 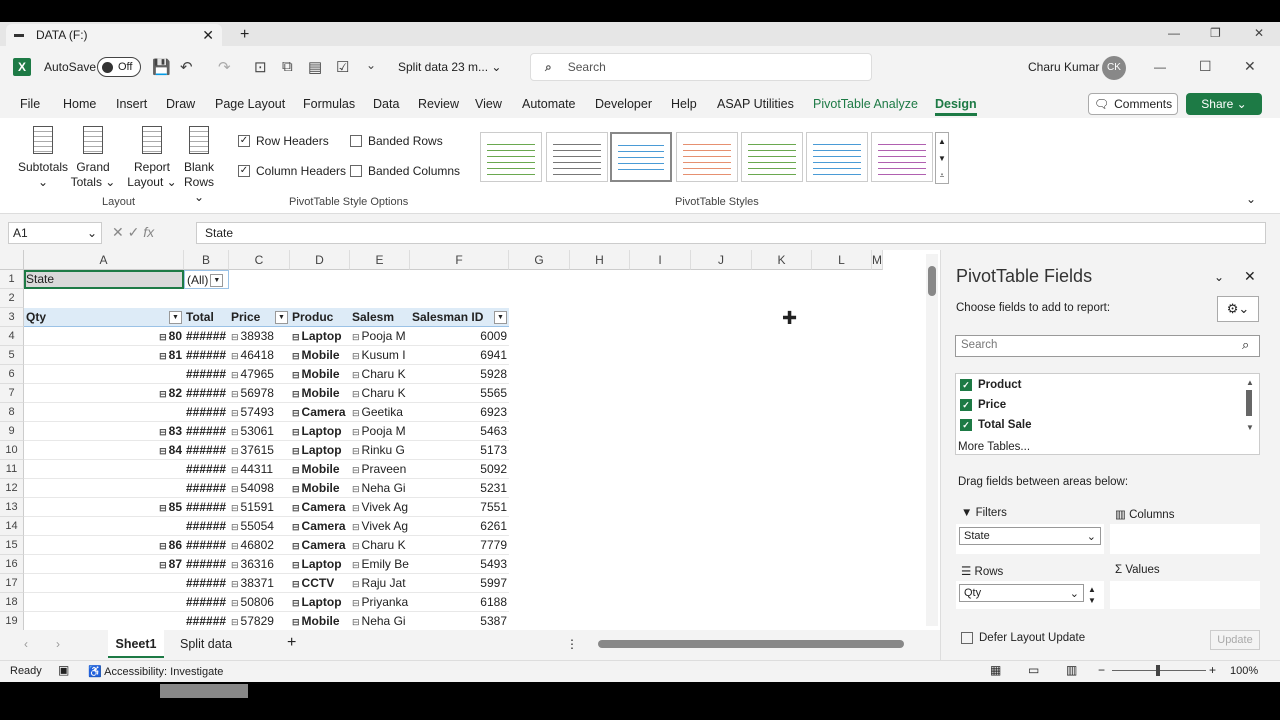 I want to click on report-layout-button: Report Layout ⌄, so click(x=152, y=158).